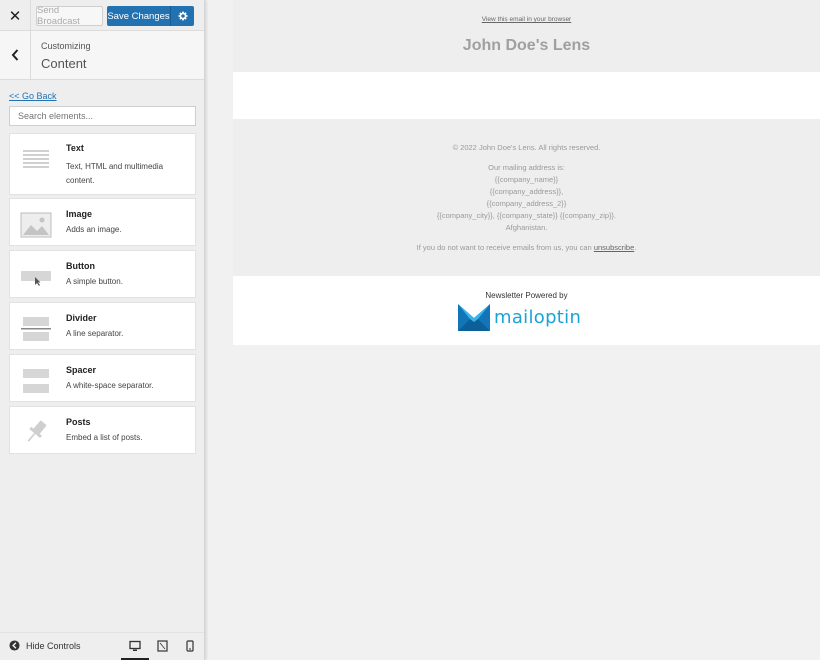 Image resolution: width=820 pixels, height=660 pixels. Describe the element at coordinates (538, 317) in the screenshot. I see `mailoptin-logo-text: mailoptin` at that location.